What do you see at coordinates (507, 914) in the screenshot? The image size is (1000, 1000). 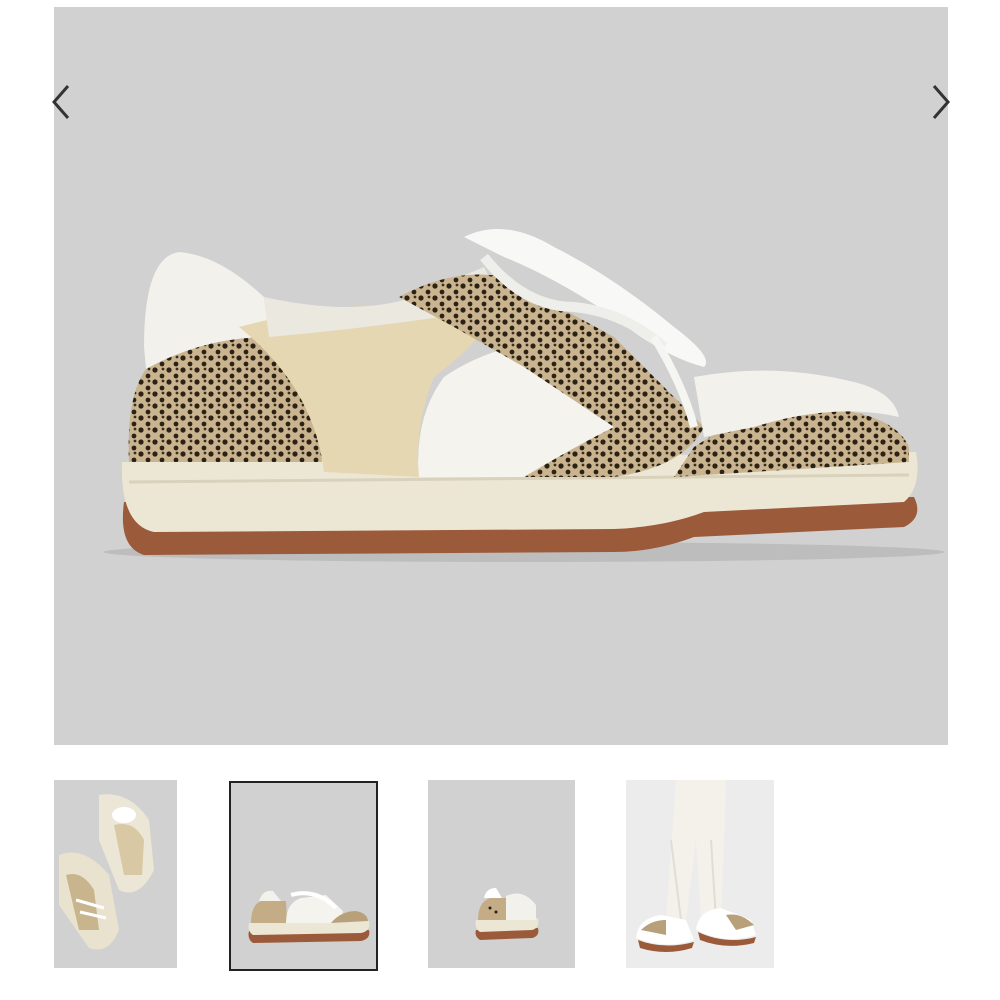 I see `sneaker-back-image` at bounding box center [507, 914].